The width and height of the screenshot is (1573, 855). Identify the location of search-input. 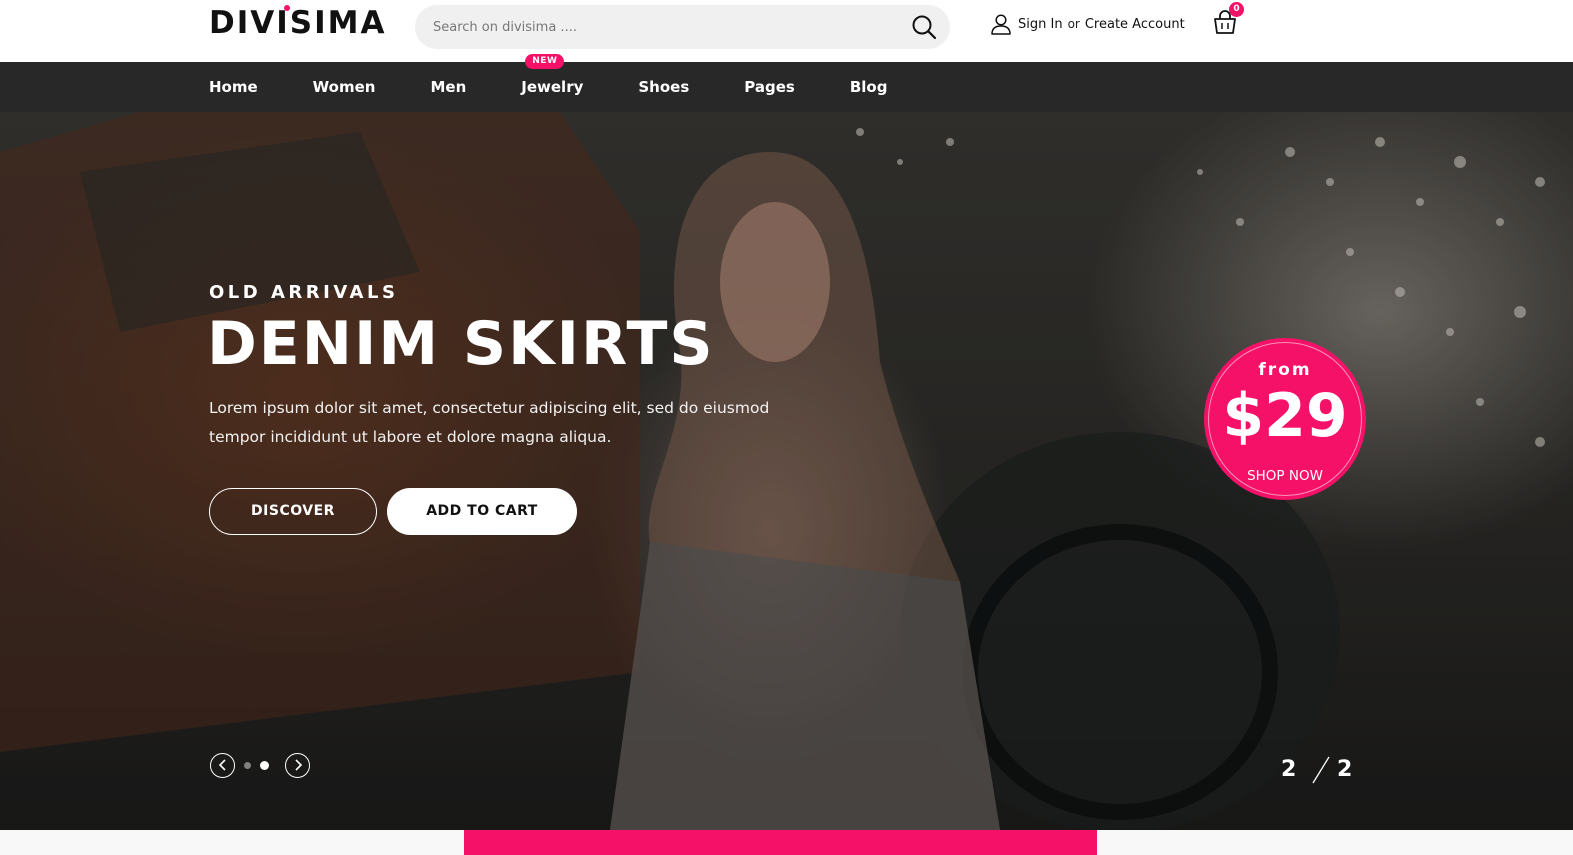
(668, 27).